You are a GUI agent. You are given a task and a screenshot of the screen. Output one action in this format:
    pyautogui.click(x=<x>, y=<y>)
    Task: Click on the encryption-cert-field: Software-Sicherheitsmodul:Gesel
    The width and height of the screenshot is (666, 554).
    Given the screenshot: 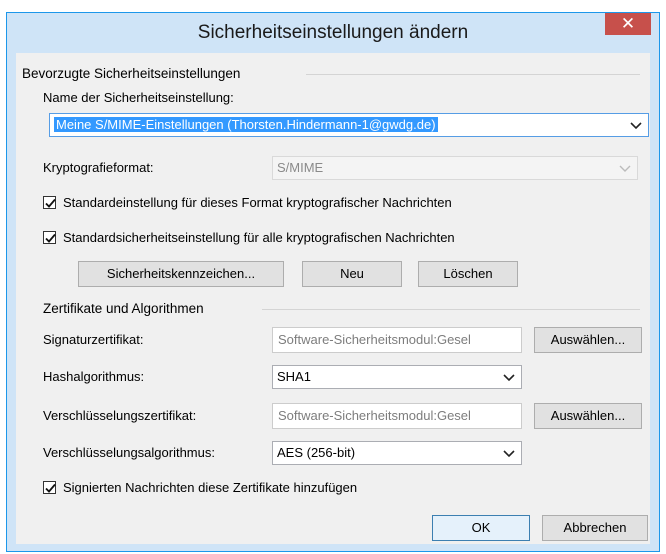 What is the action you would take?
    pyautogui.click(x=397, y=416)
    